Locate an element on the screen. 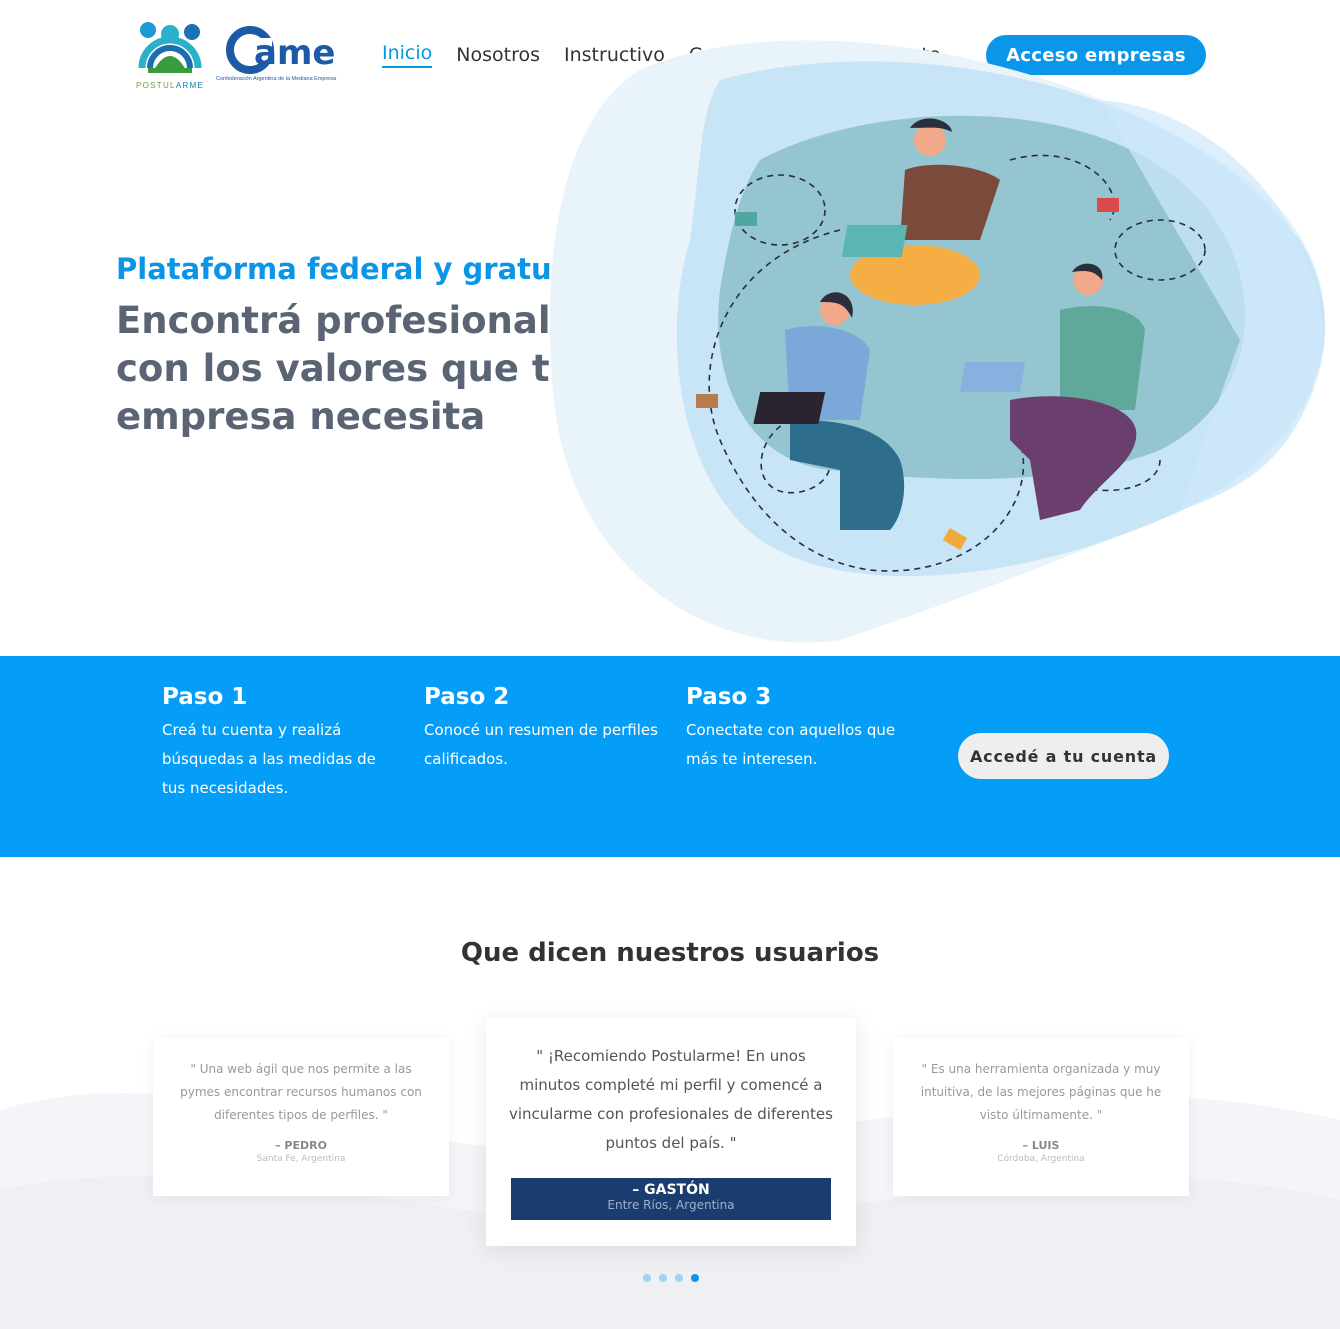  carousel-dot-active is located at coordinates (695, 1278).